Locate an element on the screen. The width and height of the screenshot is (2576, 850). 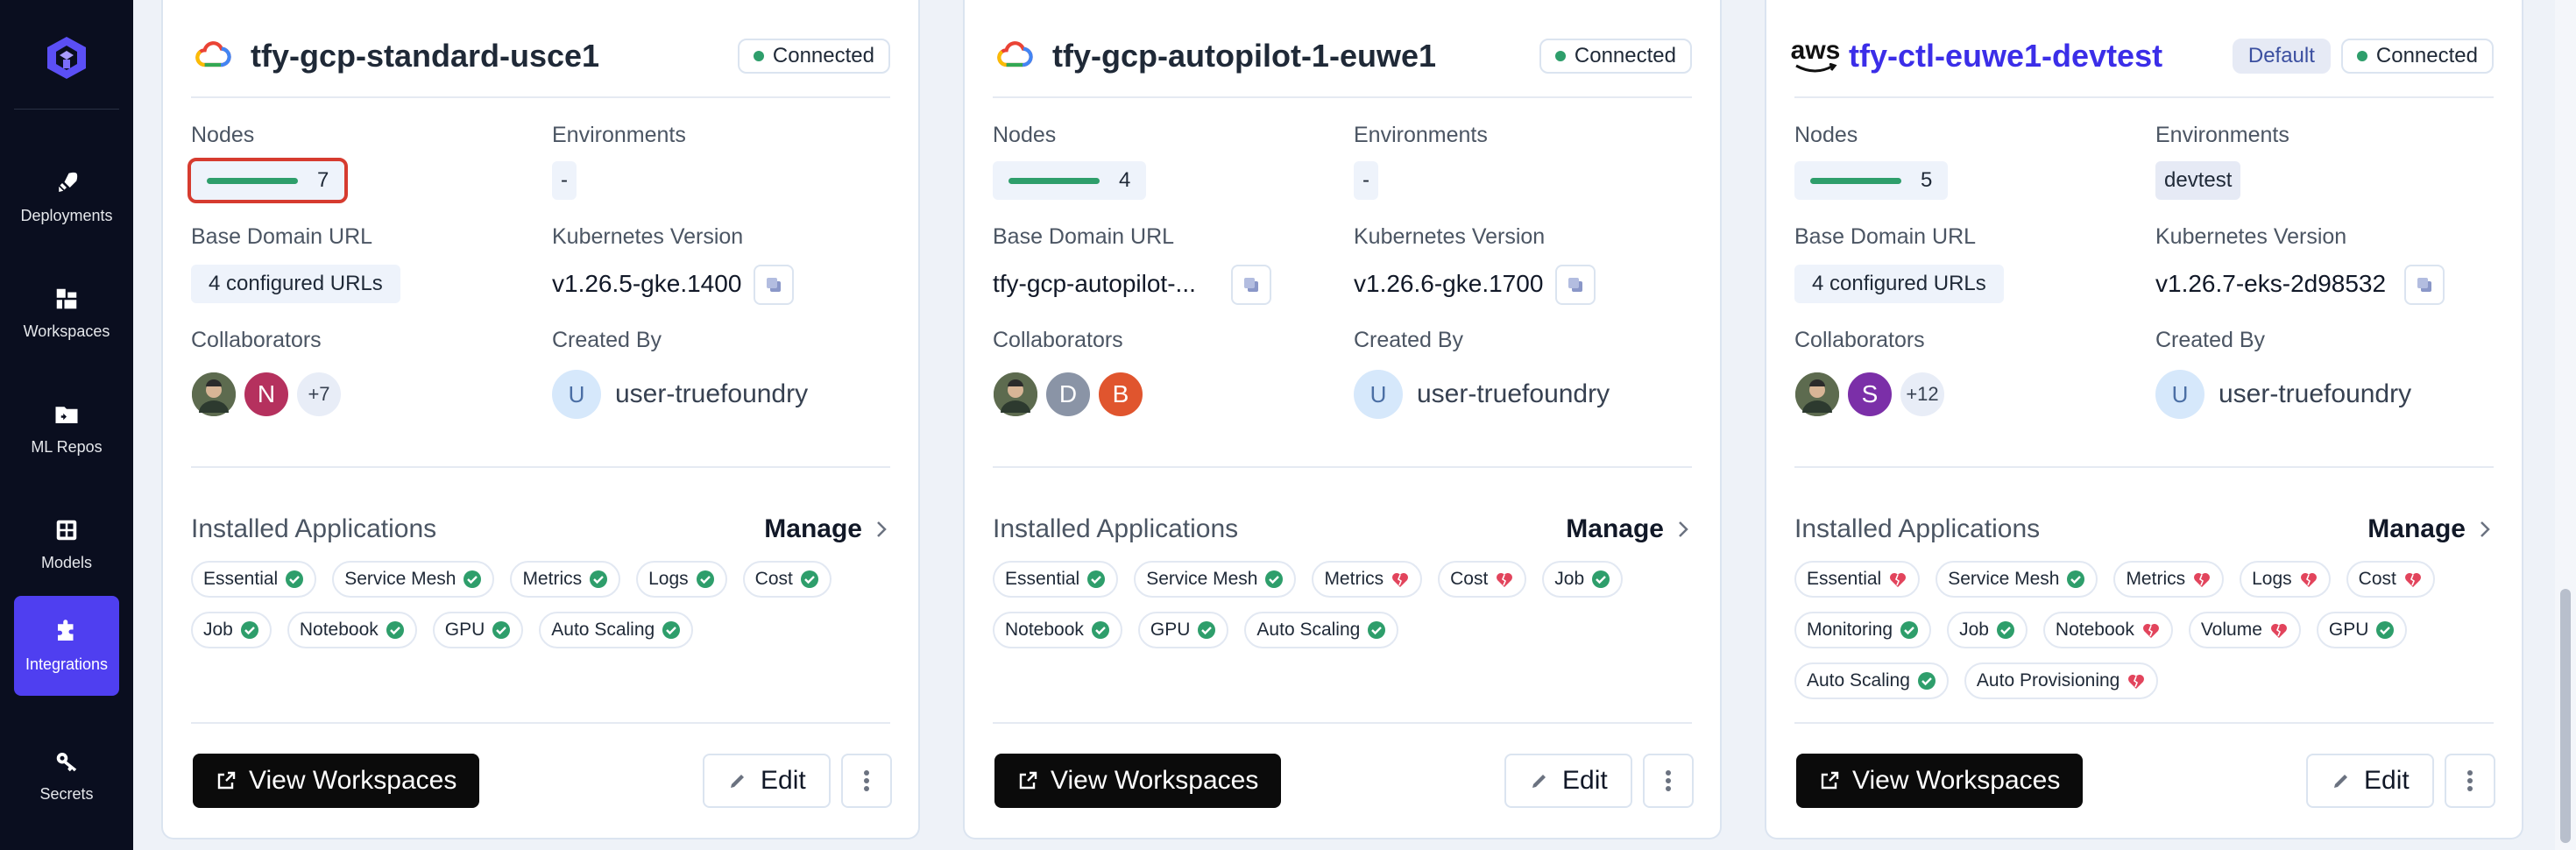
copy-icon is located at coordinates (1251, 285).